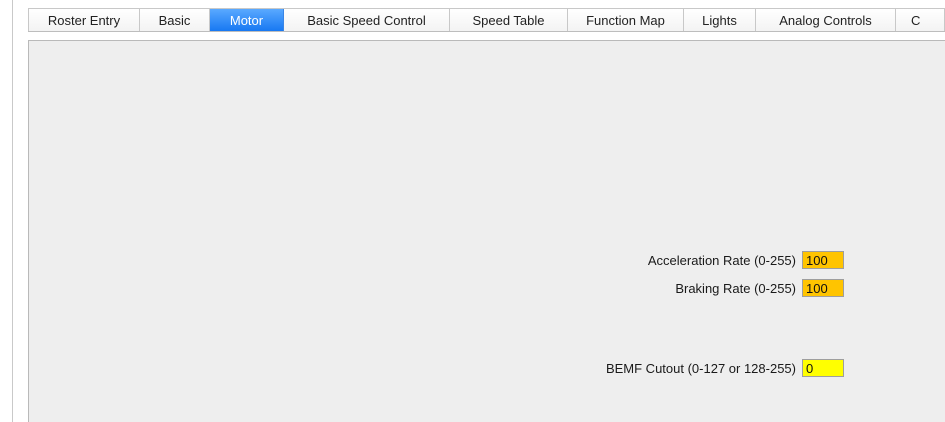  Describe the element at coordinates (367, 20) in the screenshot. I see `tab-basic-speed-control: Basic Speed Control` at that location.